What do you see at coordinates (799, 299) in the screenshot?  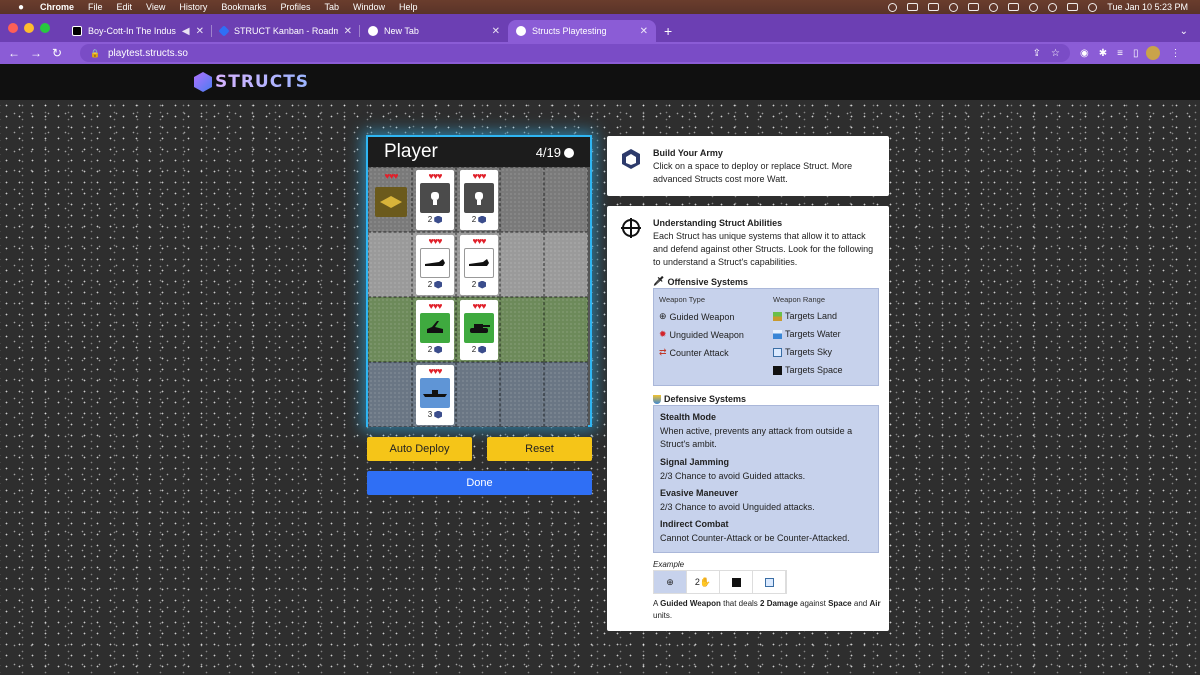 I see `weapon-range-header: Weapon Range` at bounding box center [799, 299].